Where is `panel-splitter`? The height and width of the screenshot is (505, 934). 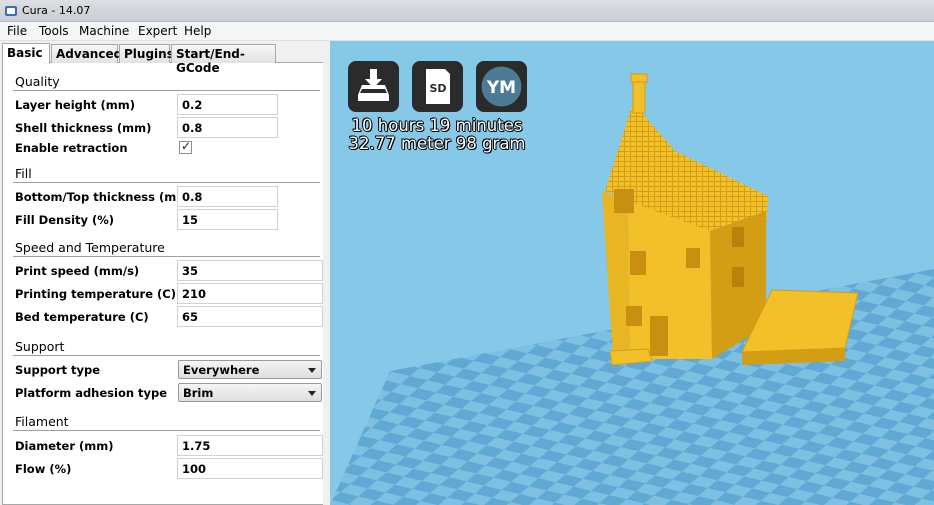 panel-splitter is located at coordinates (326, 273).